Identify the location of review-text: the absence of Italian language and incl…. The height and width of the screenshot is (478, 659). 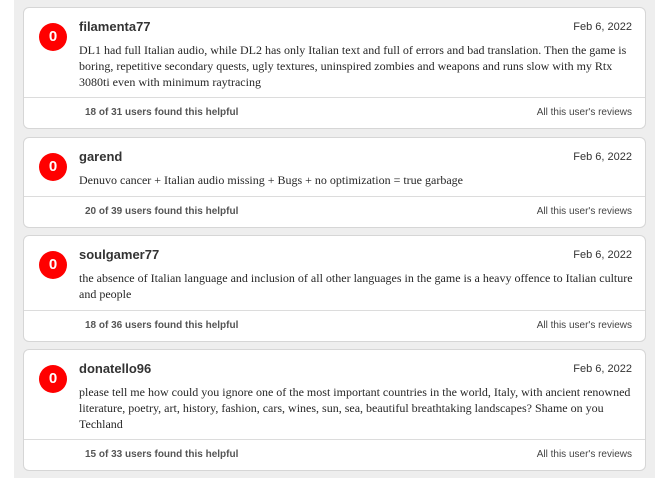
(356, 286).